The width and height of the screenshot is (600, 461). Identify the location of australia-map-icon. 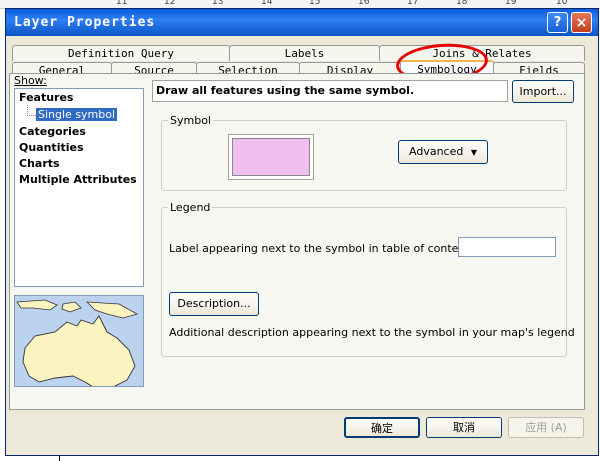
(79, 341).